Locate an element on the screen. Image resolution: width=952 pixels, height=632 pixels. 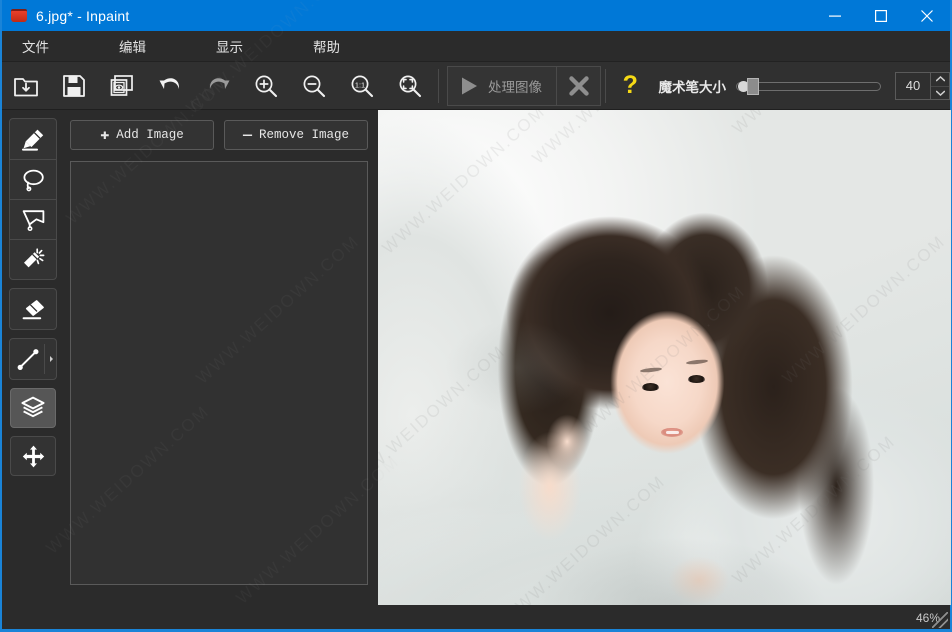
selection-tool-group is located at coordinates (33, 199).